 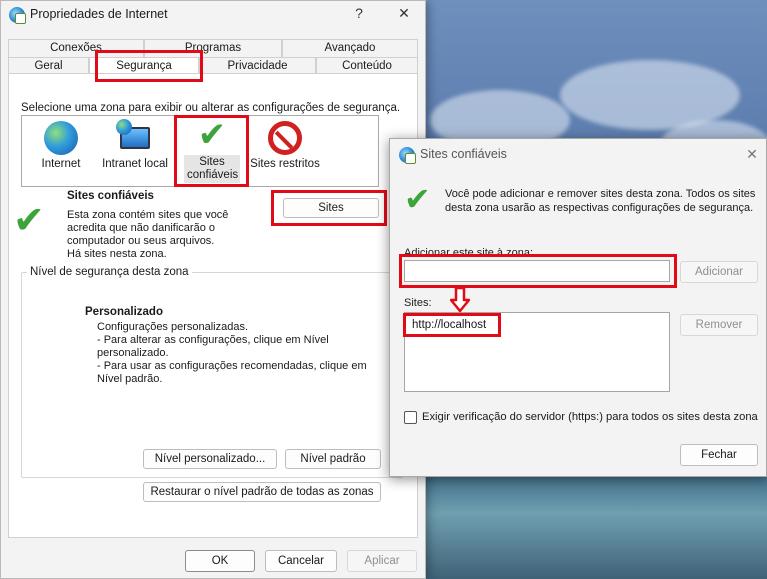 What do you see at coordinates (463, 154) in the screenshot?
I see `window-title: Sites confiáveis` at bounding box center [463, 154].